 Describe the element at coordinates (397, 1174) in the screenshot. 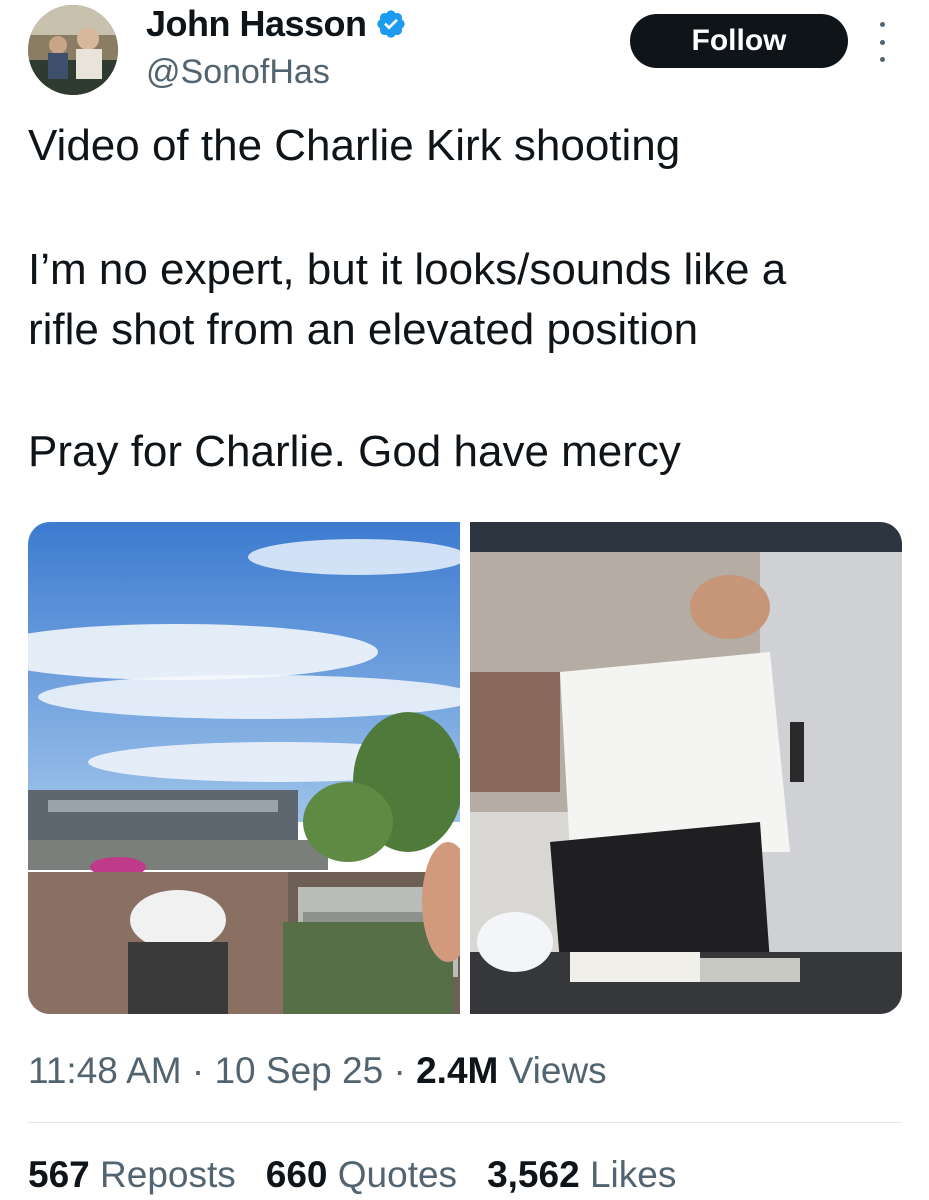

I see `quotes-label: Quotes` at that location.